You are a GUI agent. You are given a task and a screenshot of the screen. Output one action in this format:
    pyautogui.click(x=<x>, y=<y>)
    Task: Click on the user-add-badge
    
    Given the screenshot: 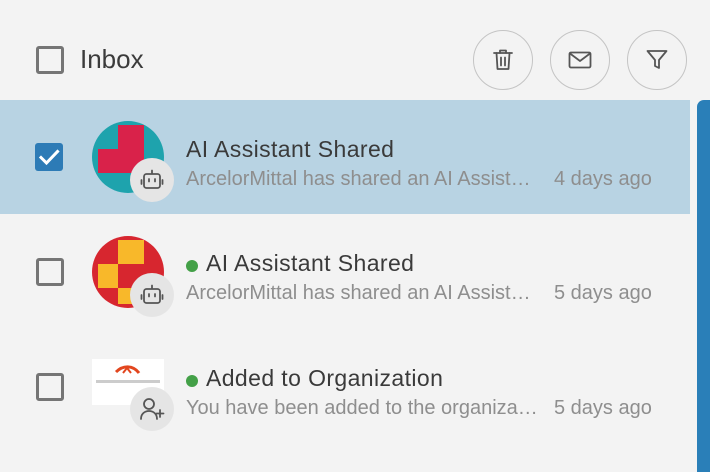 What is the action you would take?
    pyautogui.click(x=152, y=409)
    